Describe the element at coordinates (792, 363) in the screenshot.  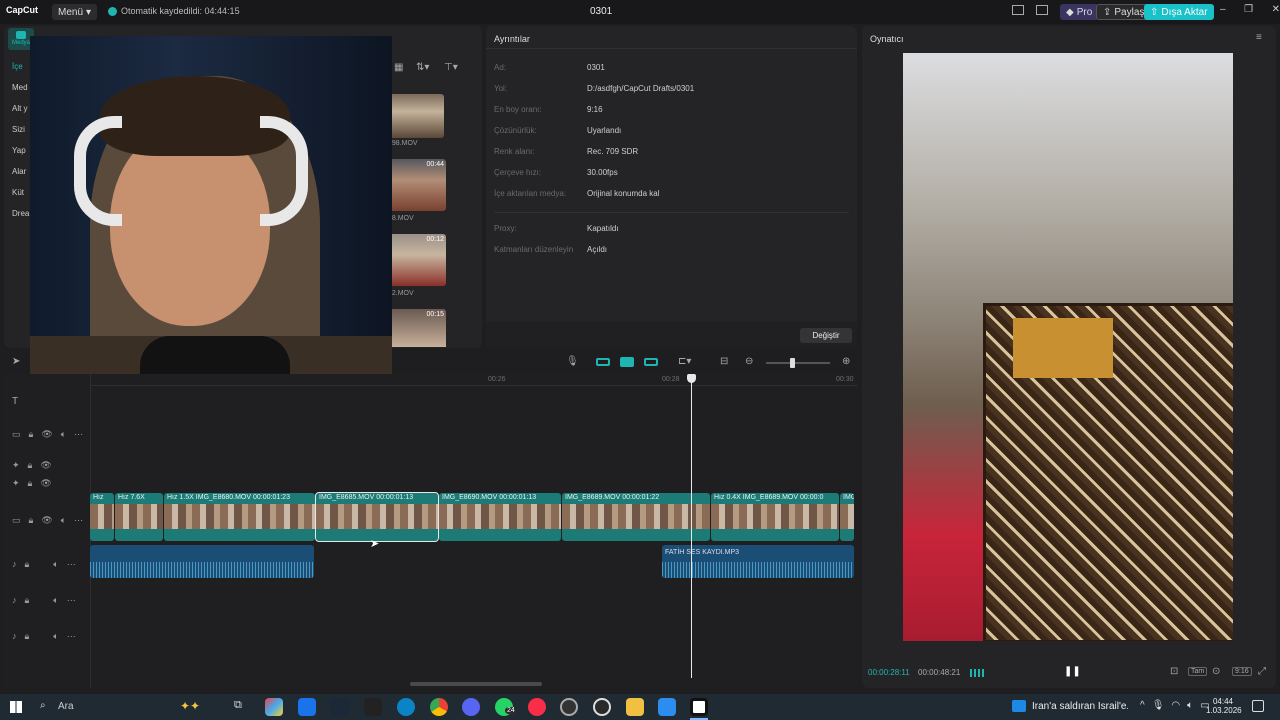
I see `zoom-slider-handle` at that location.